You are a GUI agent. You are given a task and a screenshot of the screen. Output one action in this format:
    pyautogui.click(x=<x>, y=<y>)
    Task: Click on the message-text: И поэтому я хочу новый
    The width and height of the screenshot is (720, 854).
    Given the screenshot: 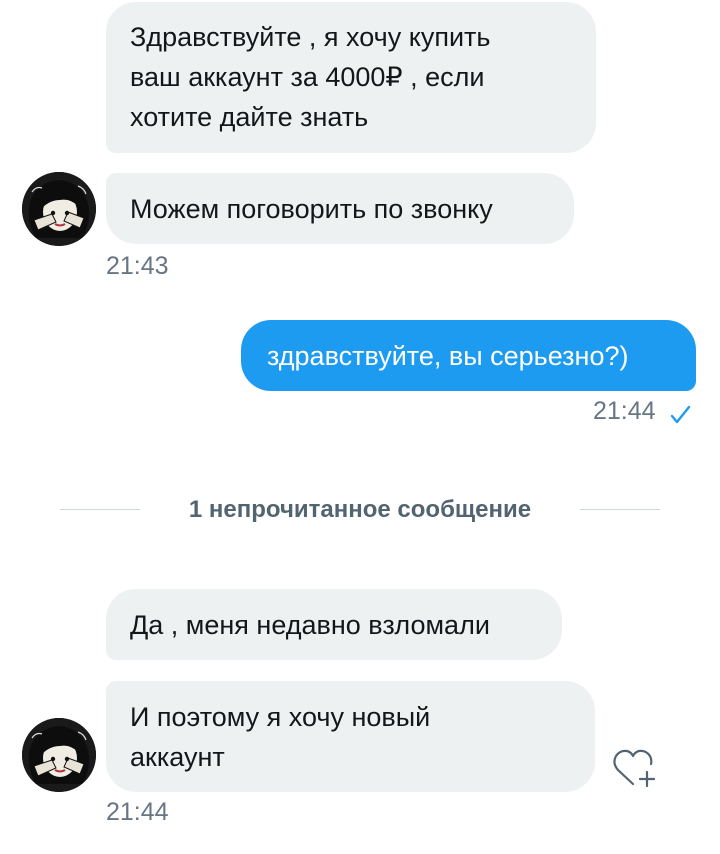 What is the action you would take?
    pyautogui.click(x=280, y=717)
    